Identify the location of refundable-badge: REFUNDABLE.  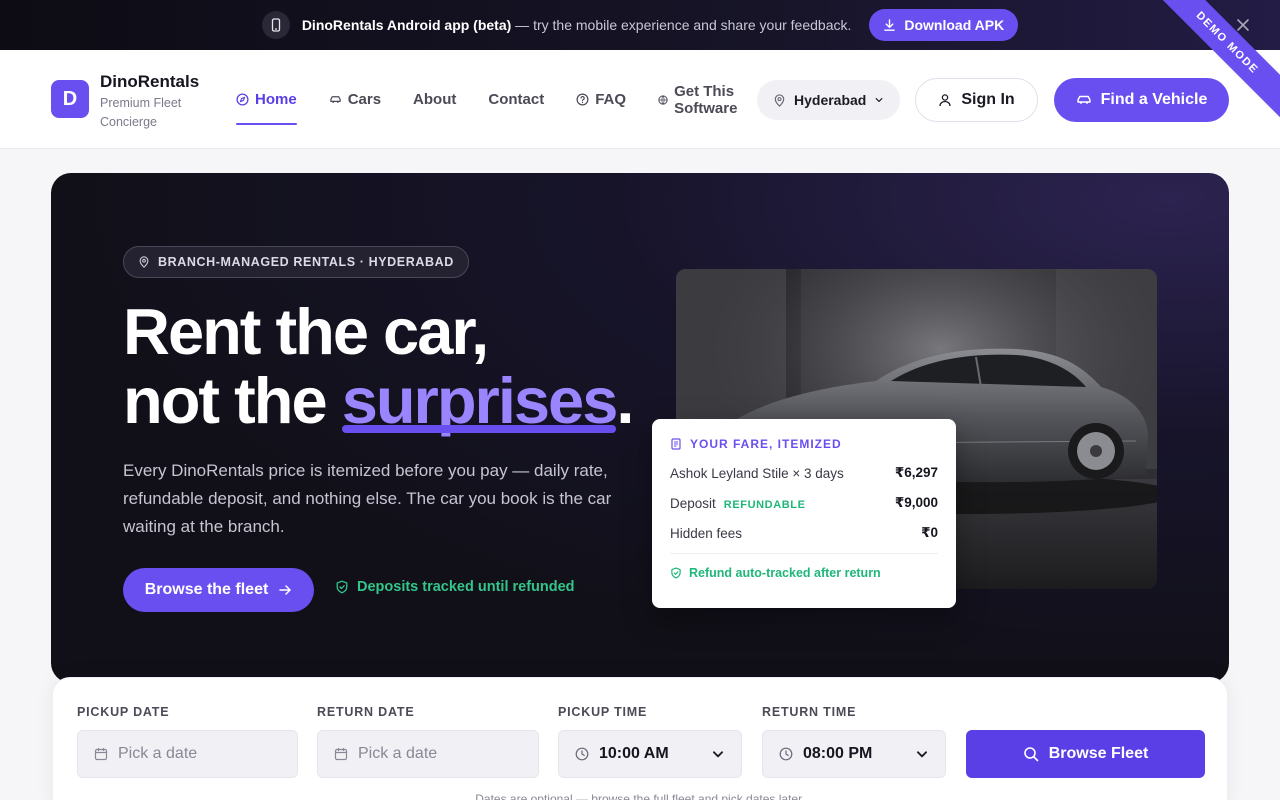
(764, 504).